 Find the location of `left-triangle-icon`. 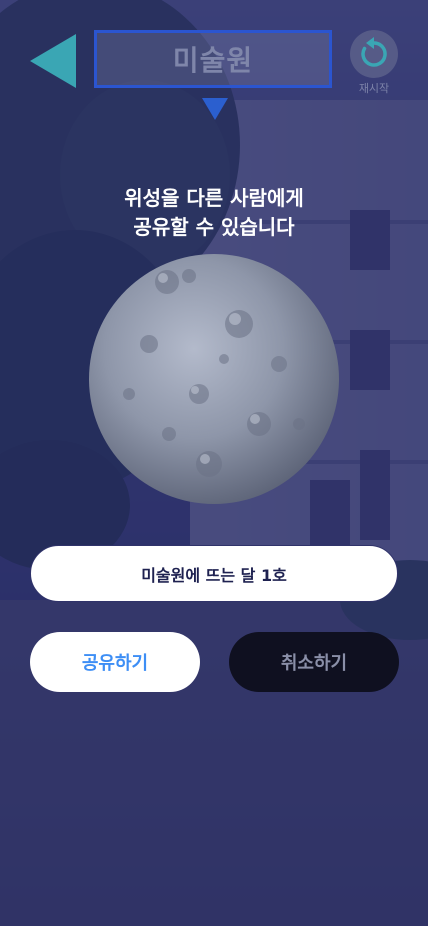

left-triangle-icon is located at coordinates (53, 61).